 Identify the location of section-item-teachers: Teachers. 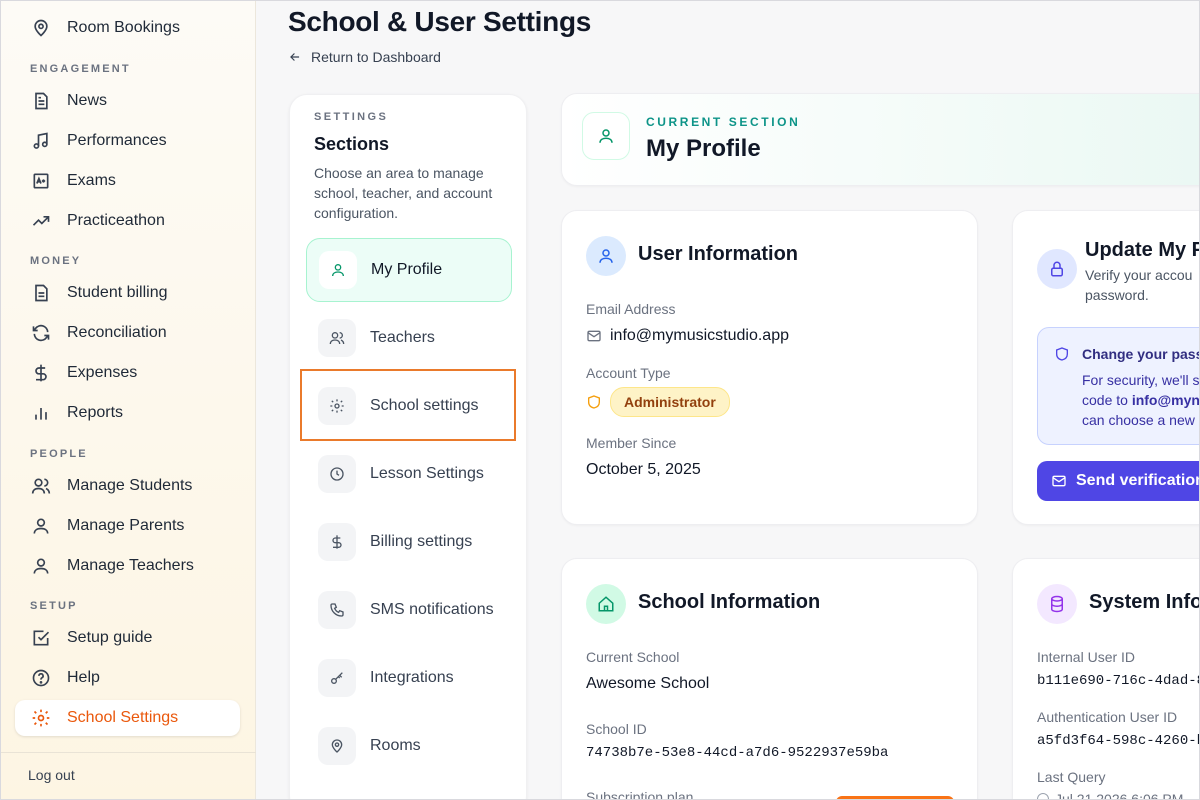
(409, 338).